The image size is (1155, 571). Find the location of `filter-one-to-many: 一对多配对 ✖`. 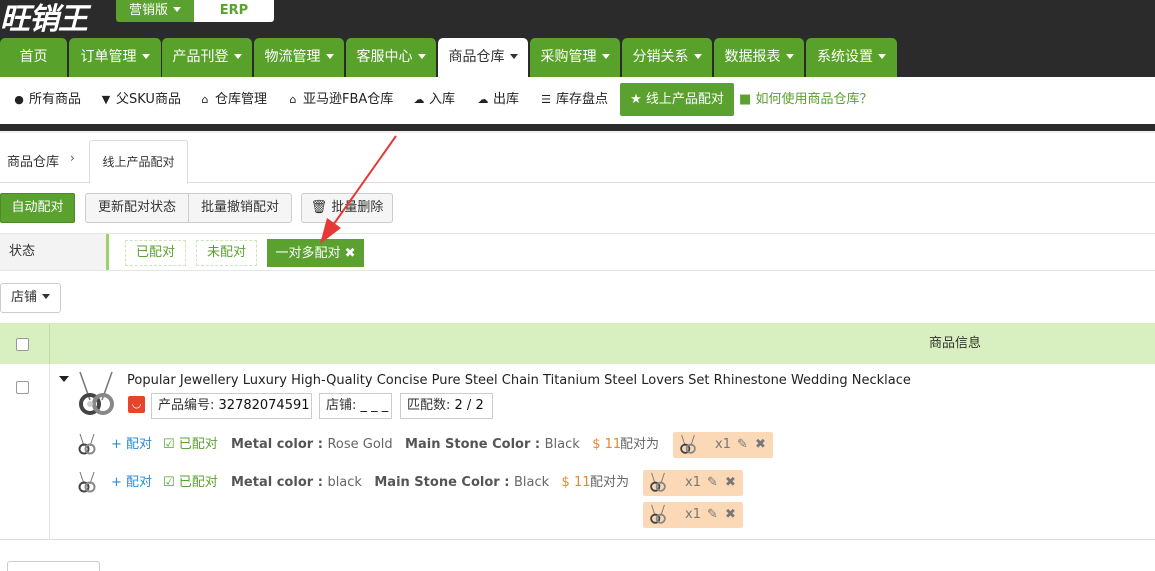

filter-one-to-many: 一对多配对 ✖ is located at coordinates (315, 253).